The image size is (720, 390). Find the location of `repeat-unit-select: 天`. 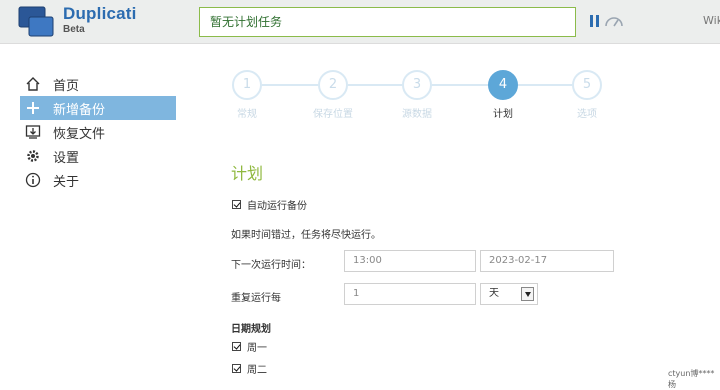

repeat-unit-select: 天 is located at coordinates (509, 294).